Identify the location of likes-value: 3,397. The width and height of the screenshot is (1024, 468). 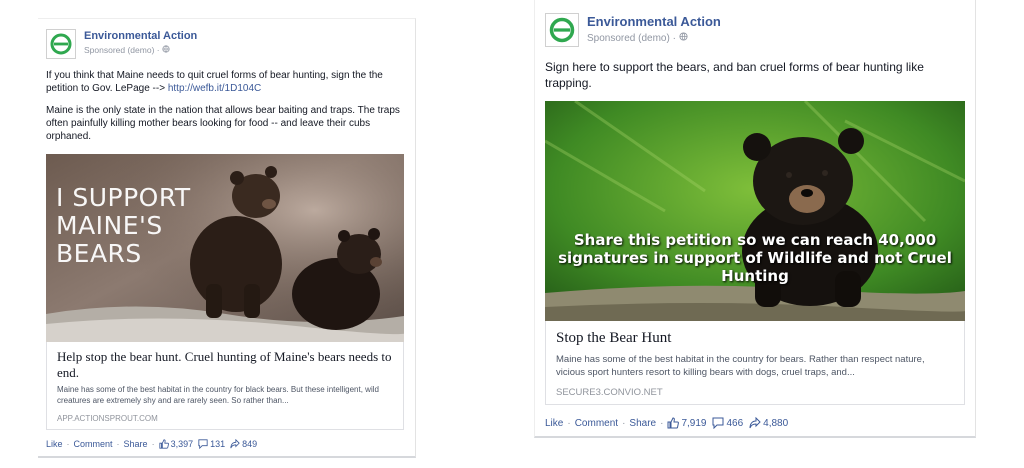
(182, 444).